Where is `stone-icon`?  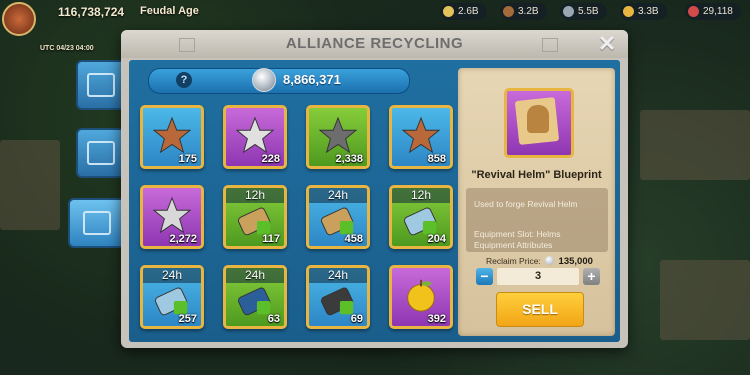 stone-icon is located at coordinates (568, 11).